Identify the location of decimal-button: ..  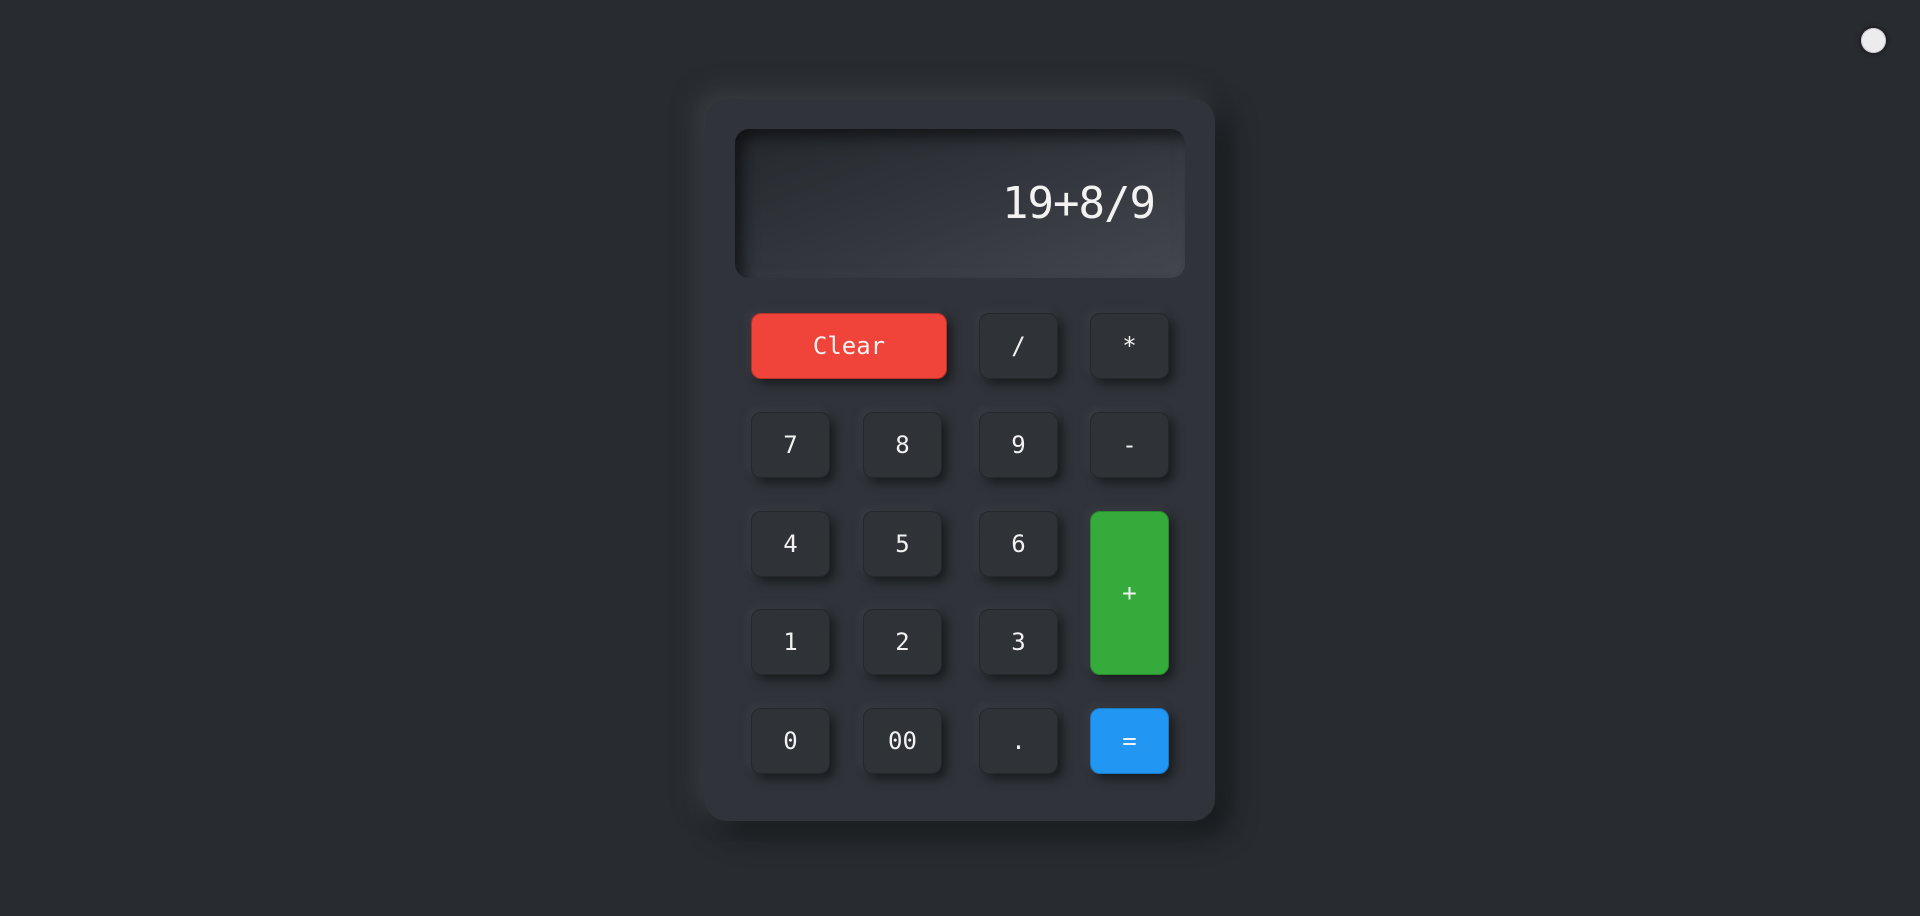
(1018, 741).